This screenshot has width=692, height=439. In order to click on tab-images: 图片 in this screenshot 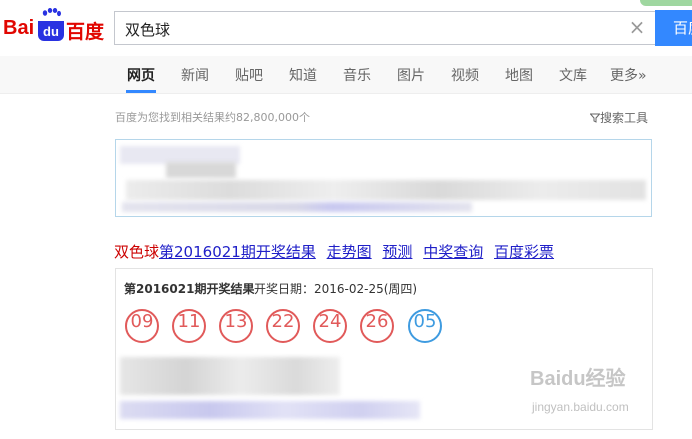, I will do `click(411, 75)`.